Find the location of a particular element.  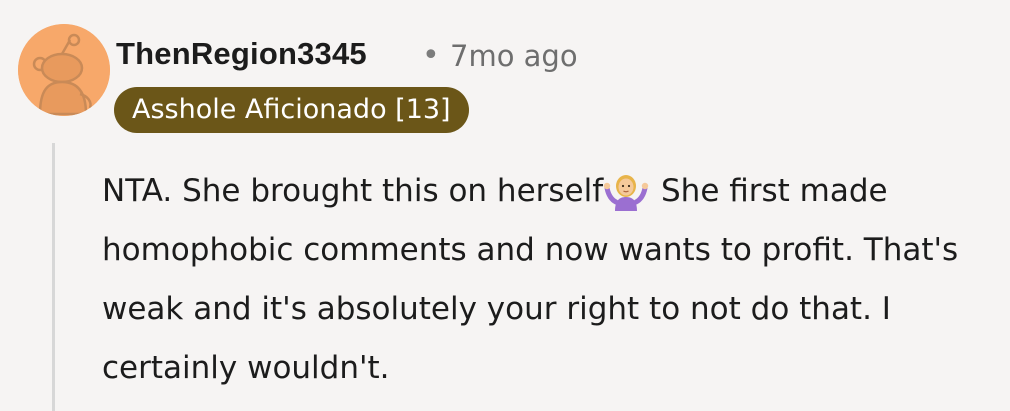

snoo-avatar-icon is located at coordinates (64, 70).